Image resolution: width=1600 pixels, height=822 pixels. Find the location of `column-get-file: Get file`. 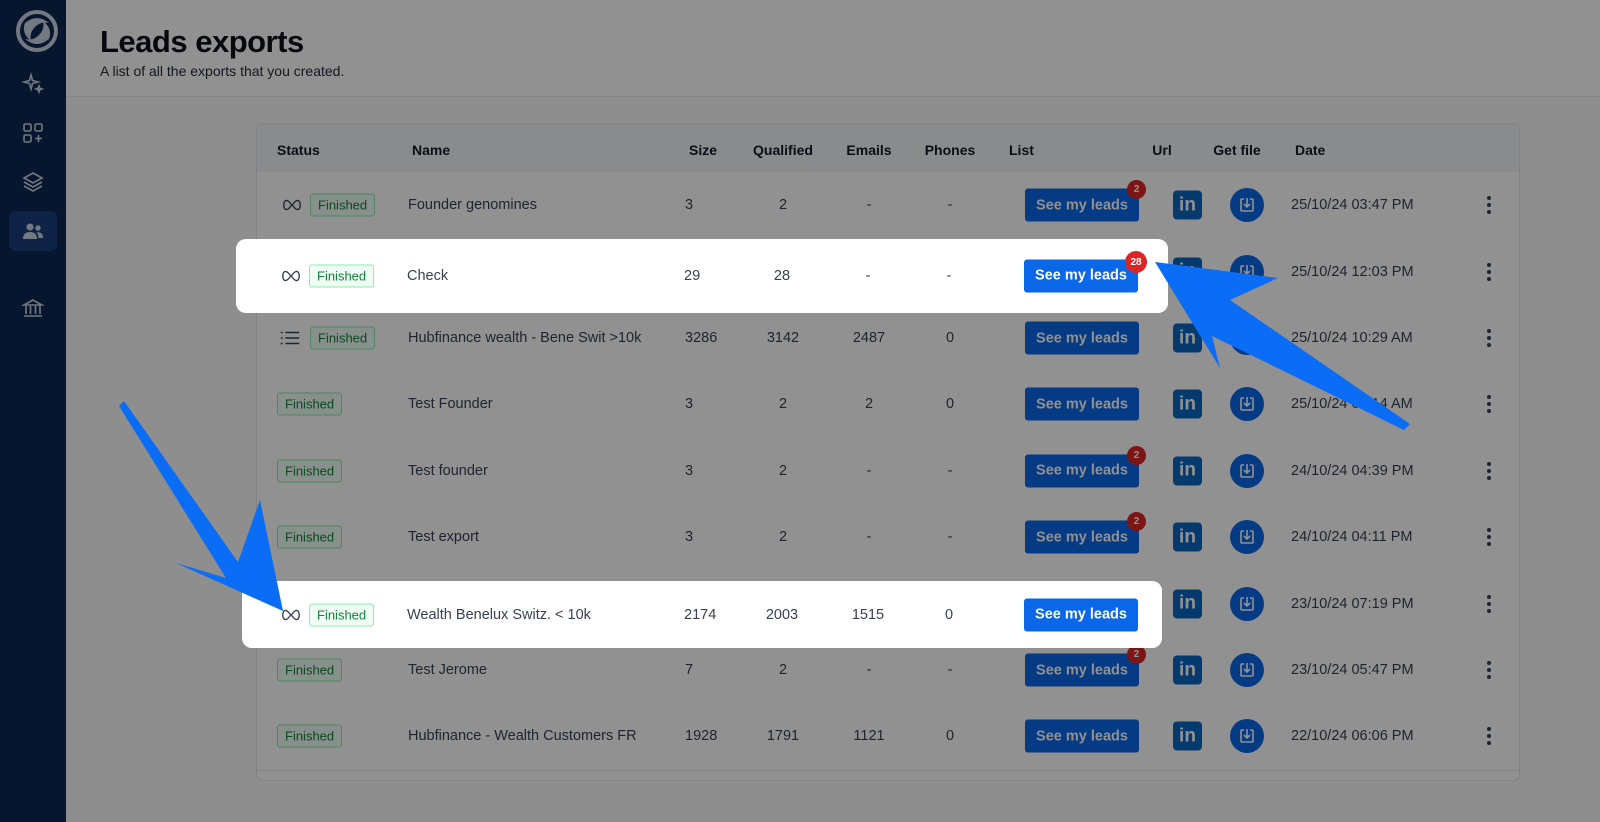

column-get-file: Get file is located at coordinates (1236, 150).